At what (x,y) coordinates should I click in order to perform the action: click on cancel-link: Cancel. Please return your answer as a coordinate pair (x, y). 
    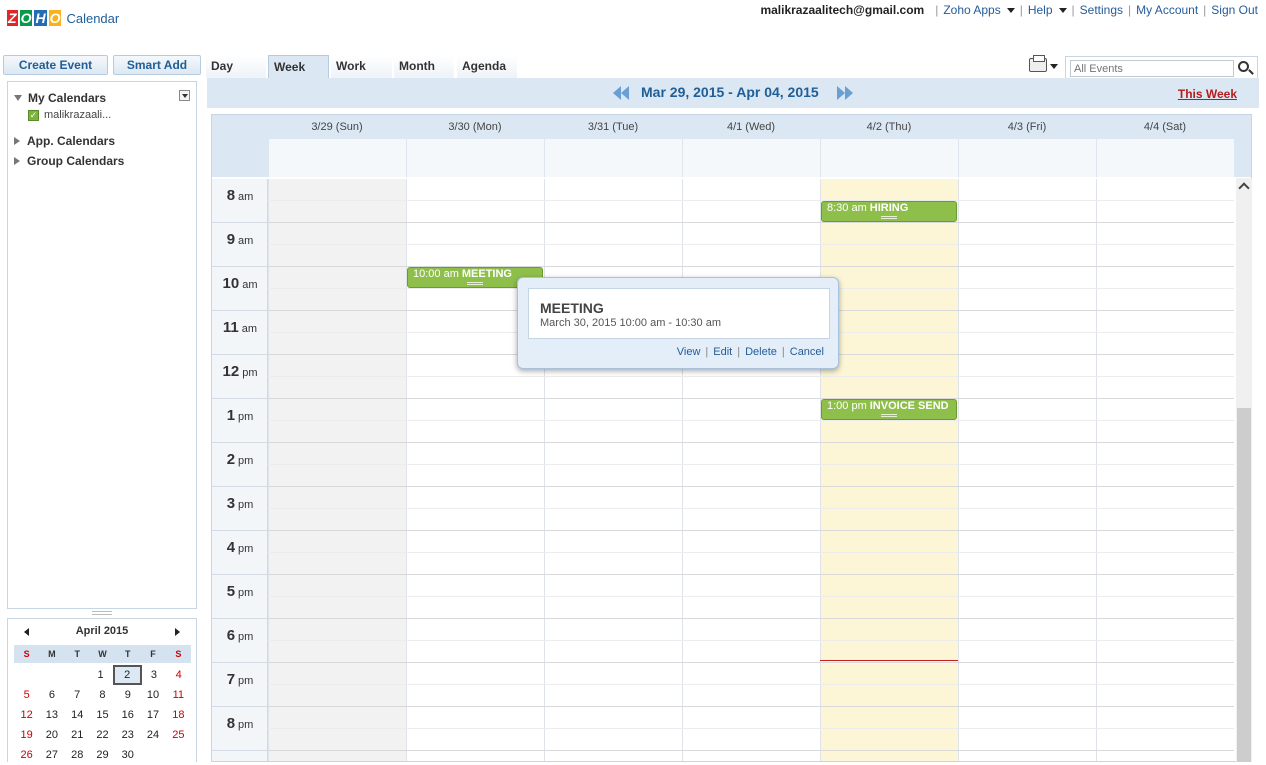
    Looking at the image, I should click on (807, 352).